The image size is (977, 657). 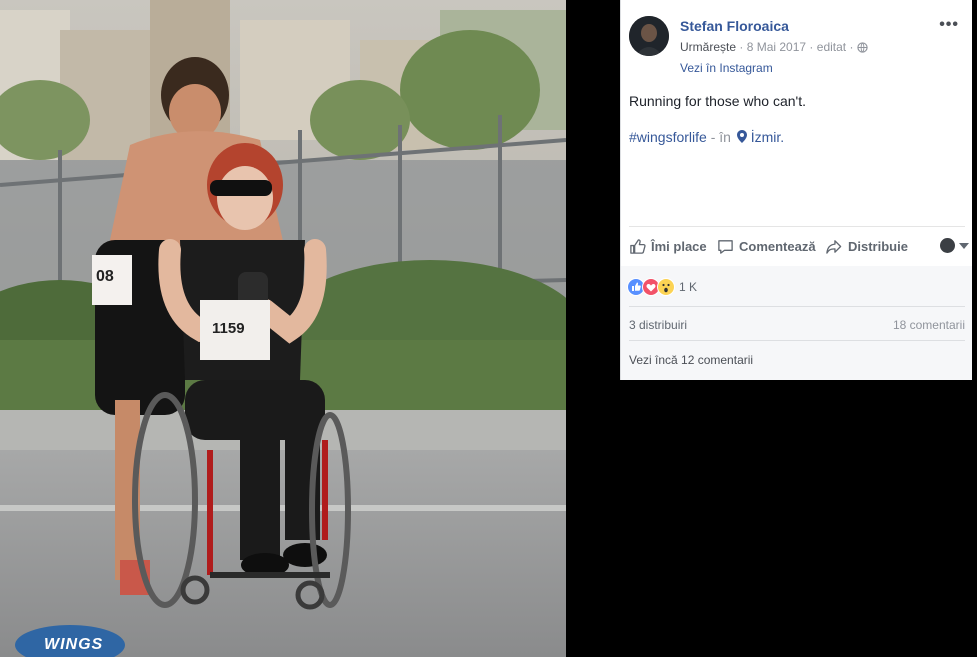 I want to click on instagram-link: Vezi în Instagram, so click(x=726, y=68).